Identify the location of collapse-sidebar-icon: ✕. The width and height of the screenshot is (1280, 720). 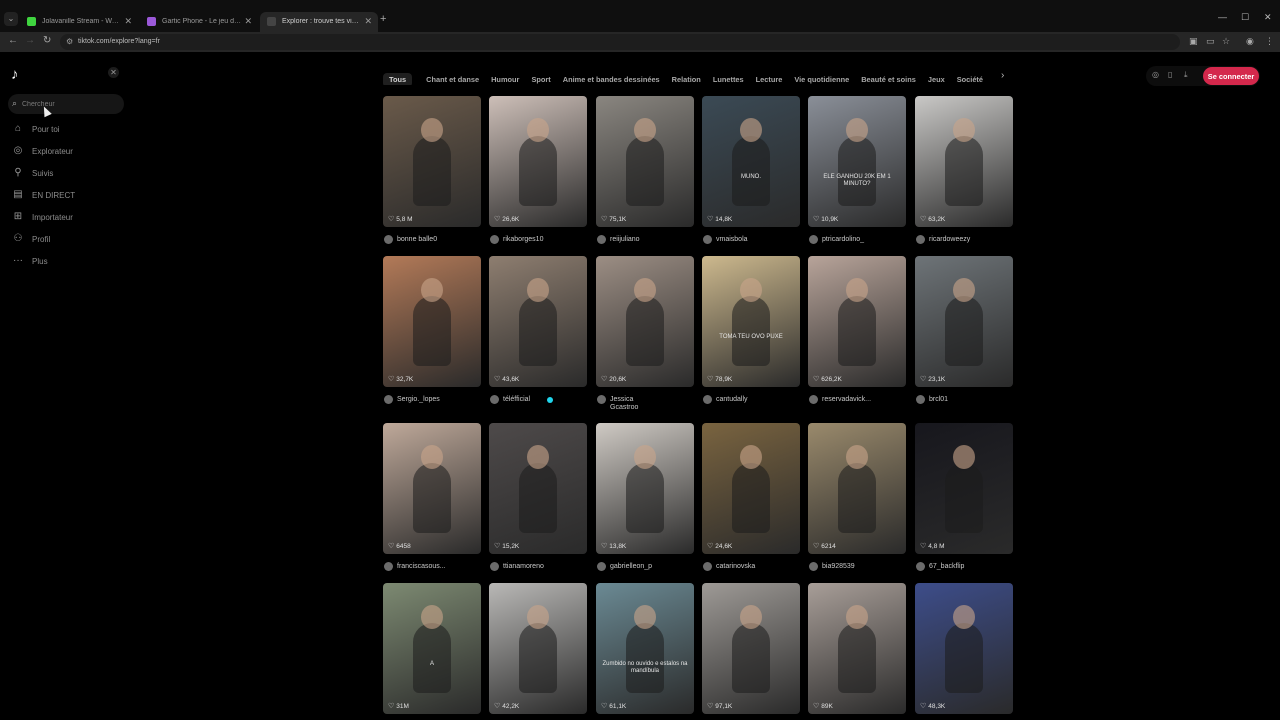
(113, 72).